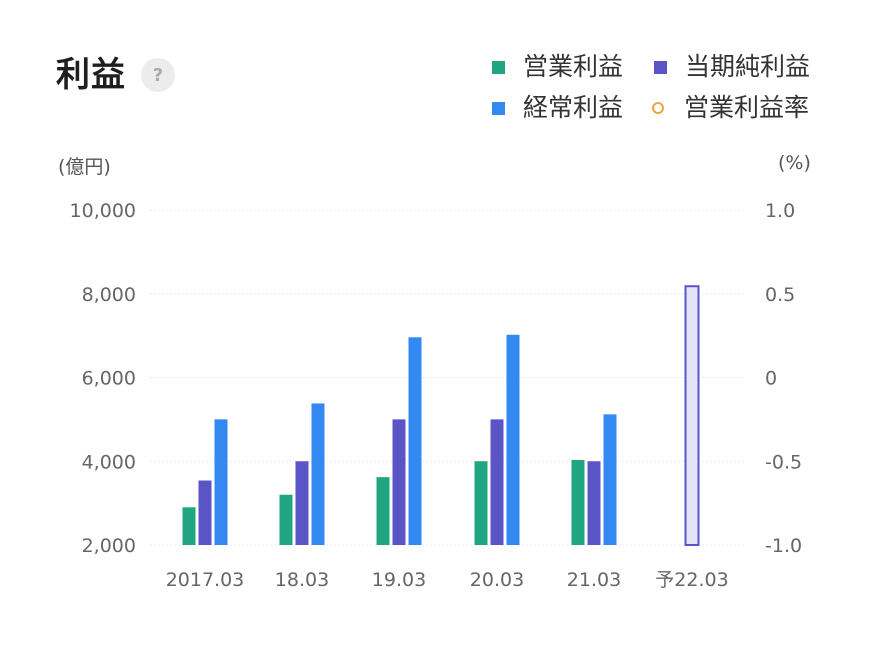  Describe the element at coordinates (399, 580) in the screenshot. I see `x-tick-label: 19.03` at that location.